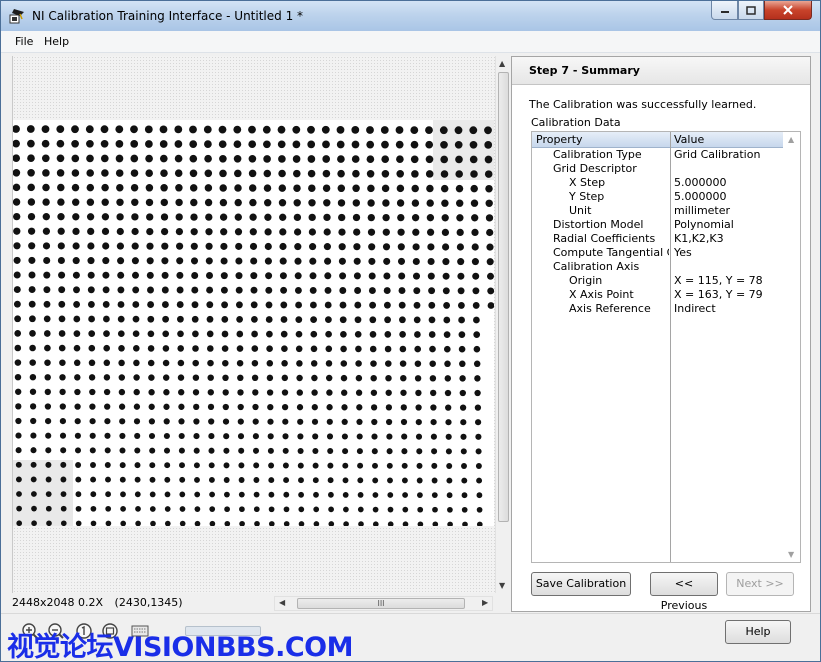  Describe the element at coordinates (760, 584) in the screenshot. I see `next-button: Next >>` at that location.